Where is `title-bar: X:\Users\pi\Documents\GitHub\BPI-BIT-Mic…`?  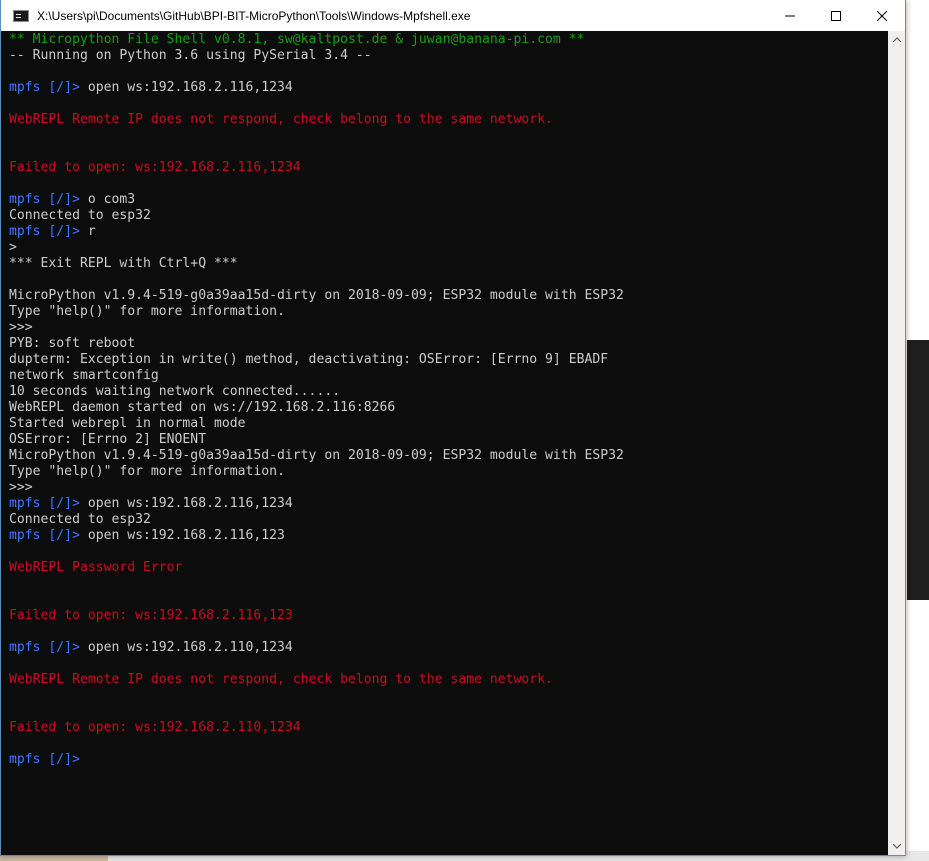 title-bar: X:\Users\pi\Documents\GitHub\BPI-BIT-Mic… is located at coordinates (453, 15).